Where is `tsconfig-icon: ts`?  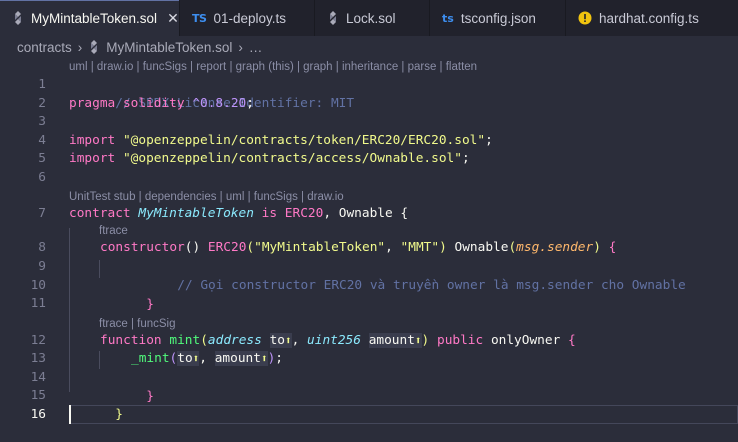
tsconfig-icon: ts is located at coordinates (448, 18).